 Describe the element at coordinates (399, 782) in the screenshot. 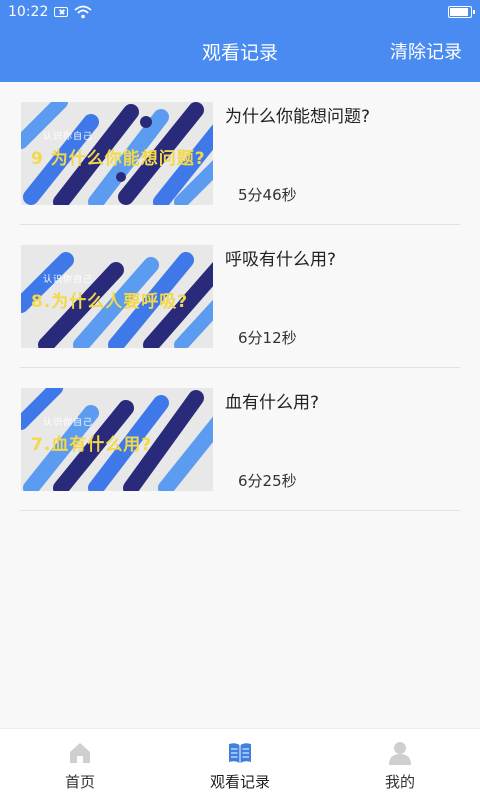

I see `nav-label-mine: 我的` at that location.